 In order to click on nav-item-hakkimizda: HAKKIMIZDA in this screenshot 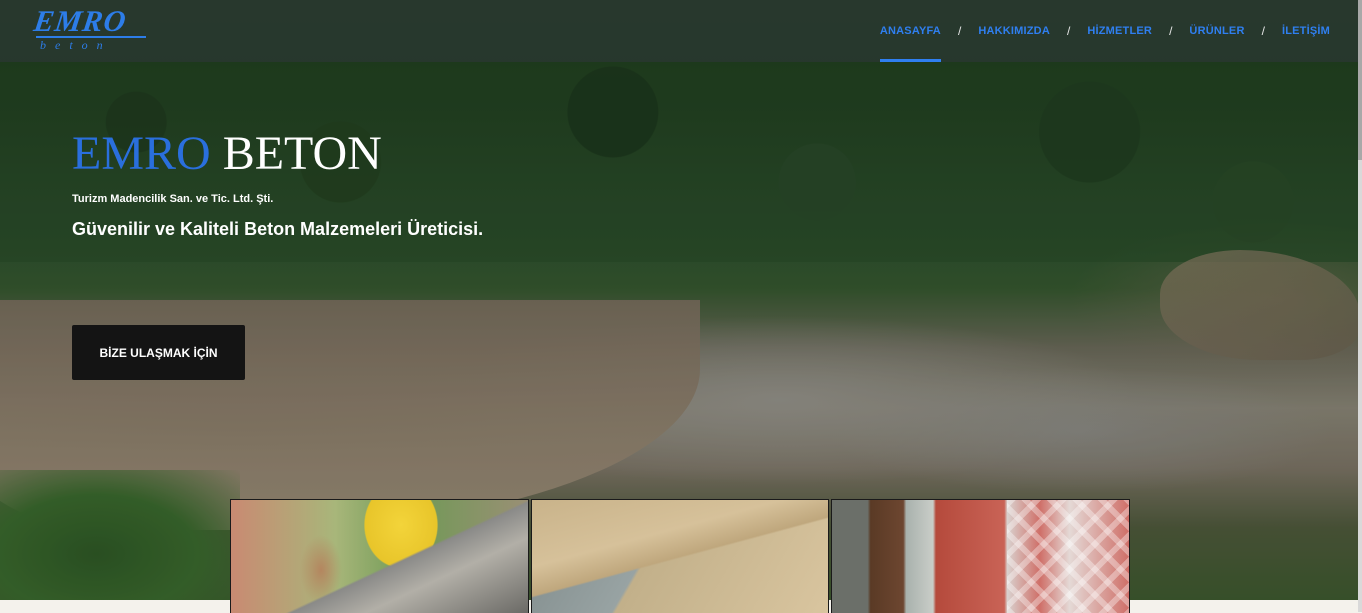, I will do `click(1014, 31)`.